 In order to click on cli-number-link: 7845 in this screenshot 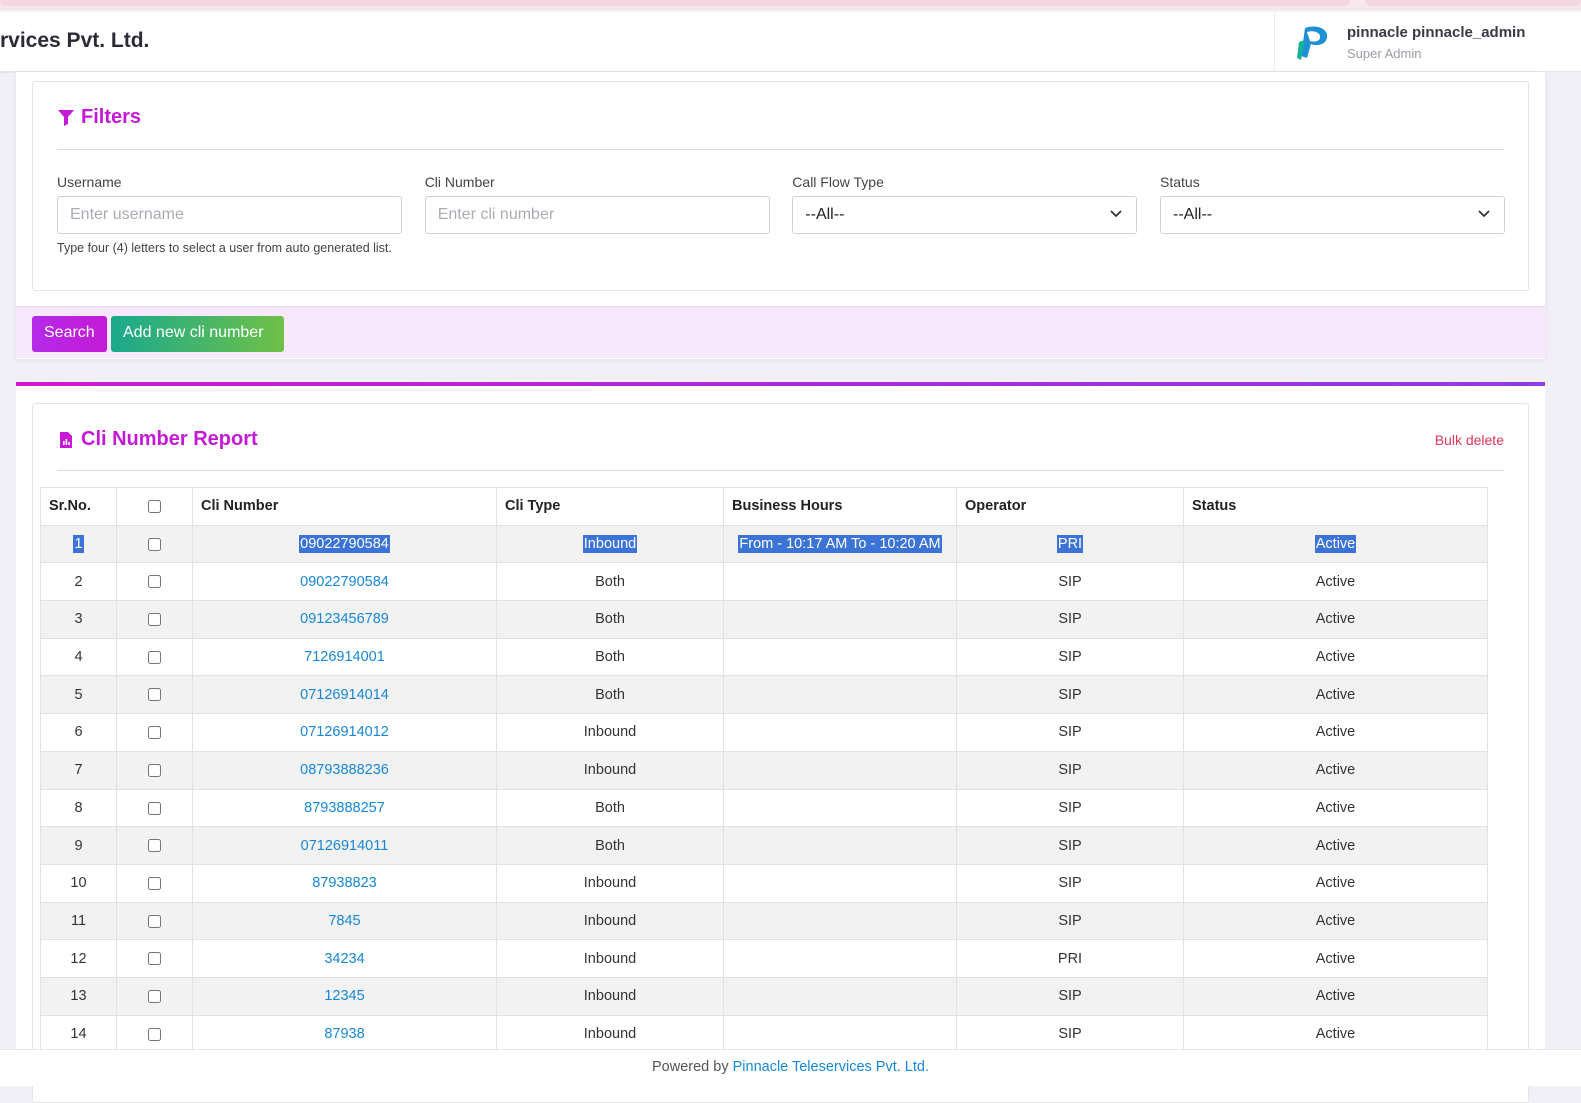, I will do `click(344, 921)`.